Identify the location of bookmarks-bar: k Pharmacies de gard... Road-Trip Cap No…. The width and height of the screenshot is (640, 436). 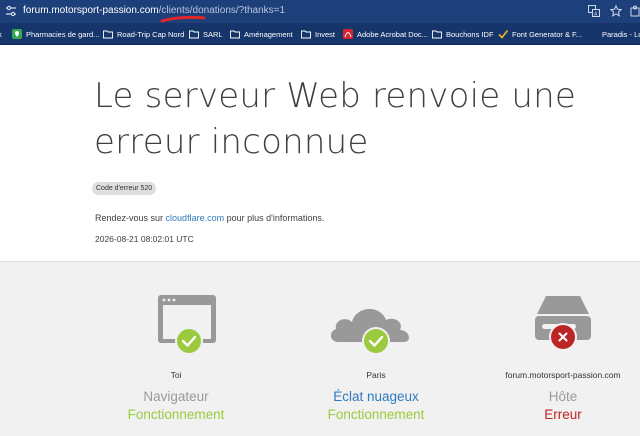
(320, 34).